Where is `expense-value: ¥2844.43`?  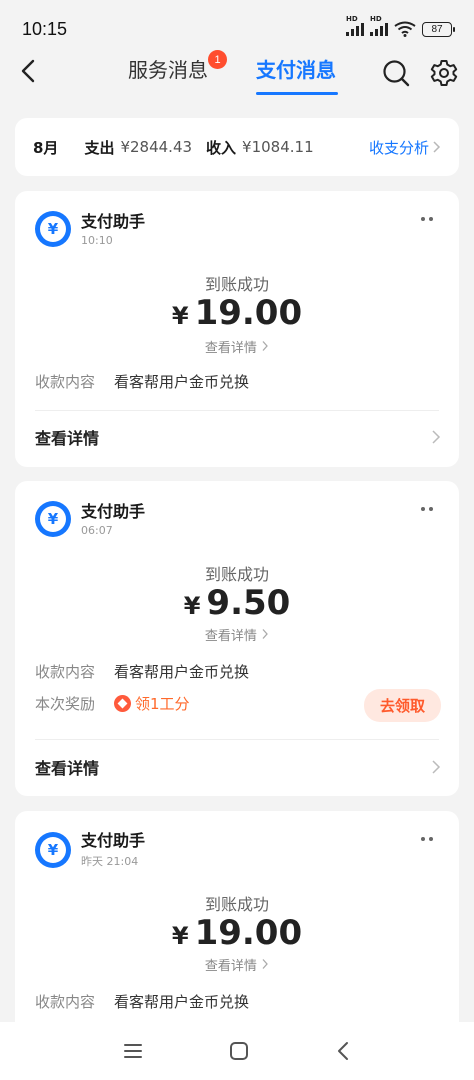 expense-value: ¥2844.43 is located at coordinates (156, 147).